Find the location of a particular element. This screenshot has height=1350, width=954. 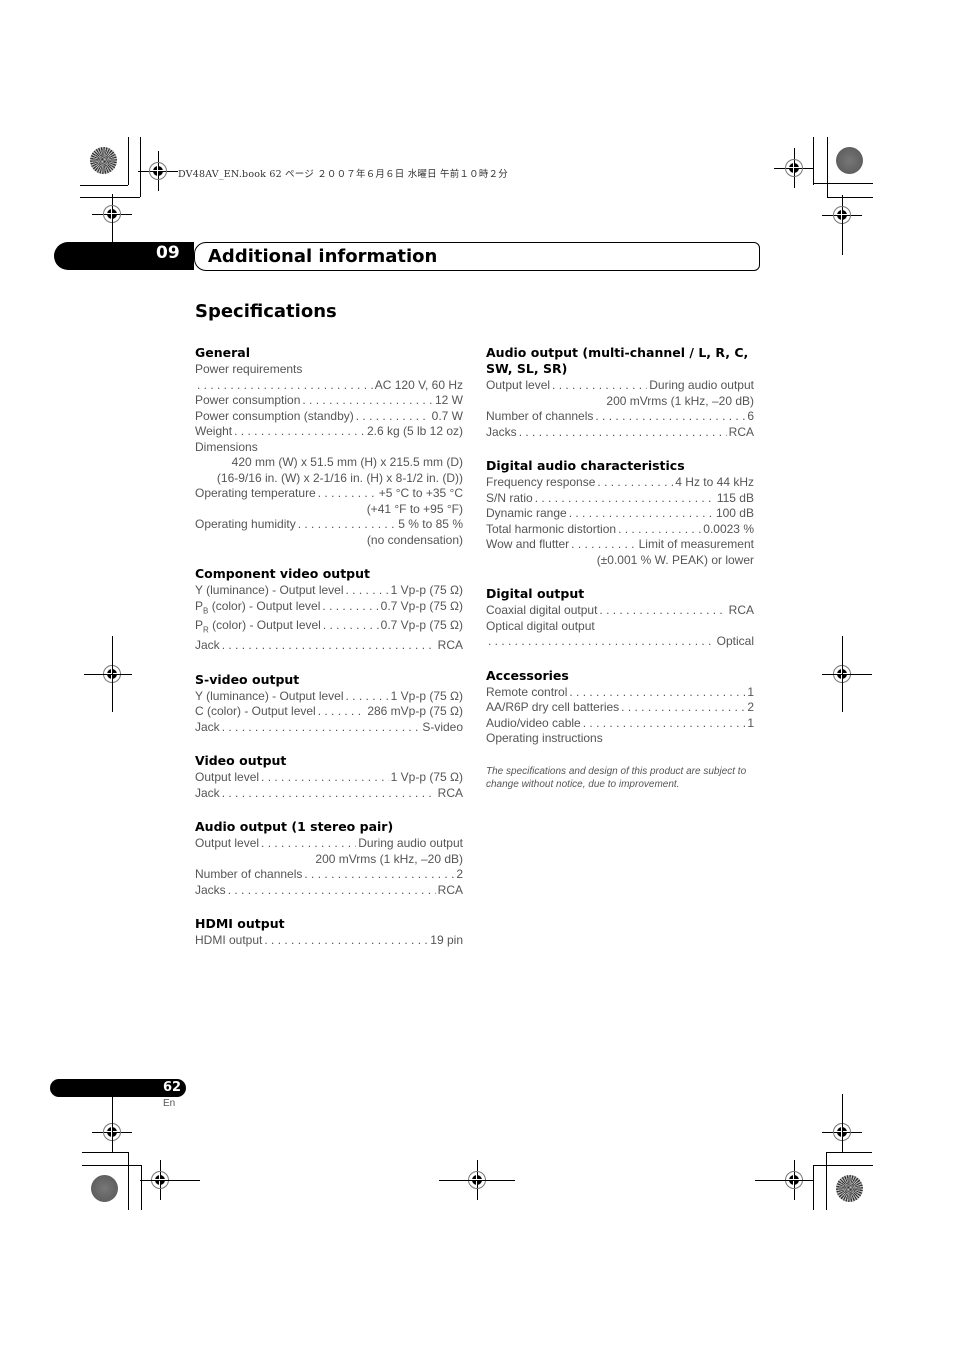

spec-label: Audio/video cable is located at coordinates (533, 722).